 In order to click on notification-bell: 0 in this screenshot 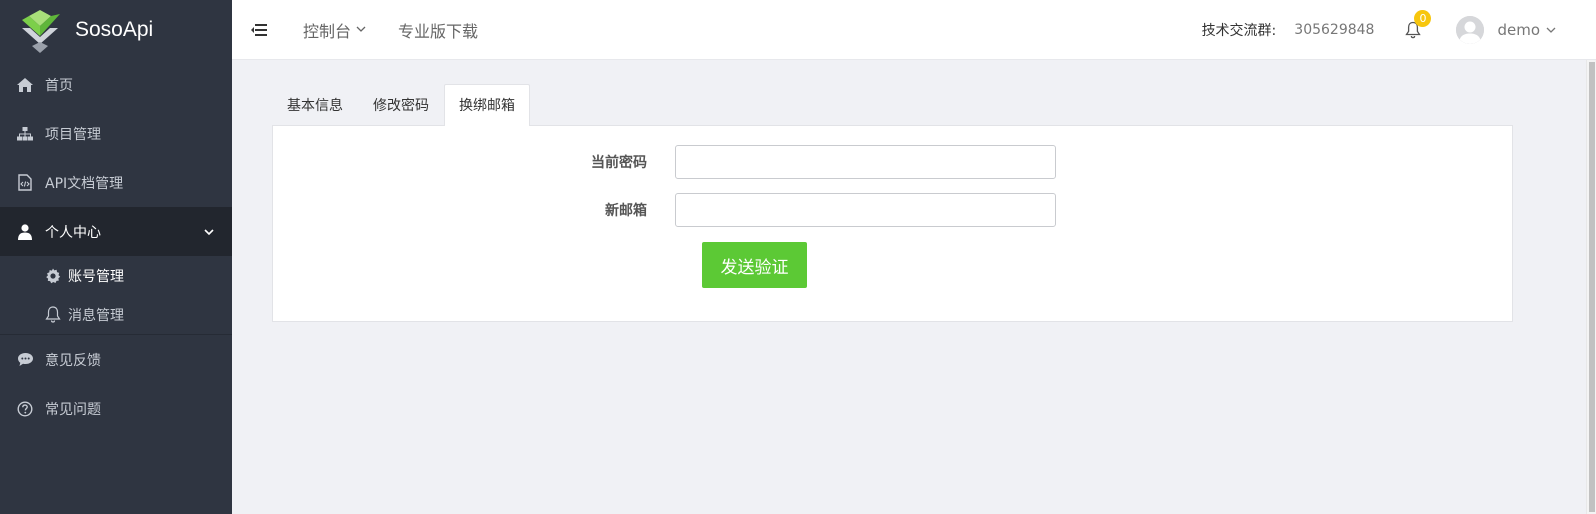, I will do `click(1418, 24)`.